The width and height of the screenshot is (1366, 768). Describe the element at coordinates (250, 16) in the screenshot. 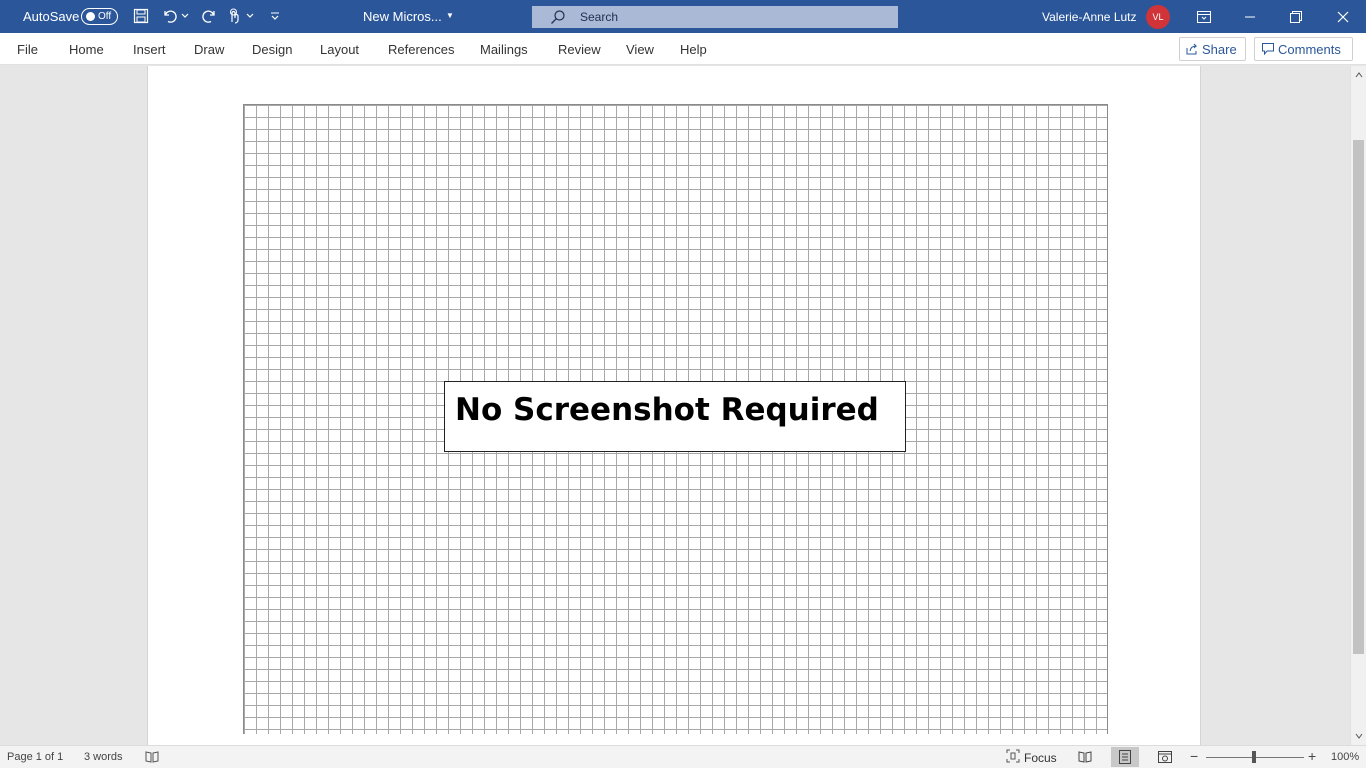

I see `touch-mode-dropdown-icon` at that location.